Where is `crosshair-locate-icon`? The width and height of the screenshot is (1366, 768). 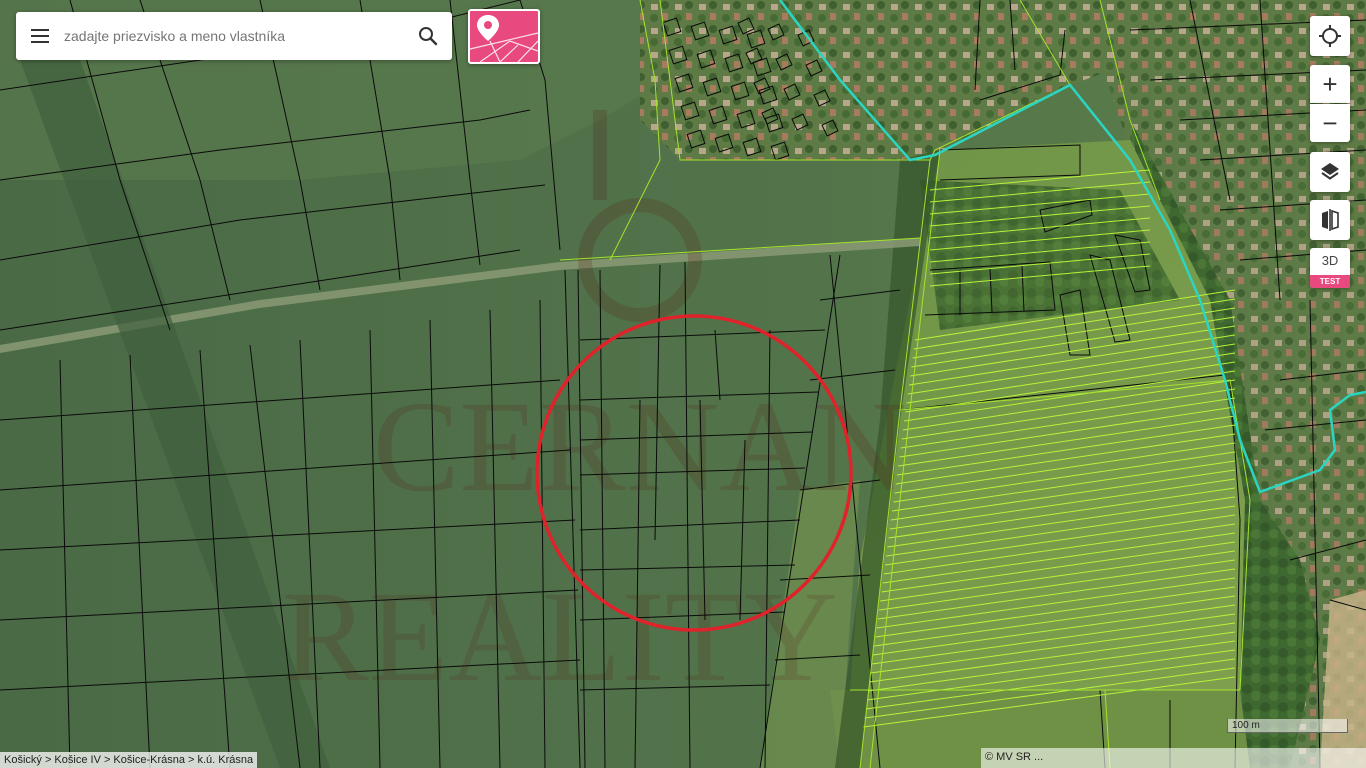
crosshair-locate-icon is located at coordinates (1330, 36).